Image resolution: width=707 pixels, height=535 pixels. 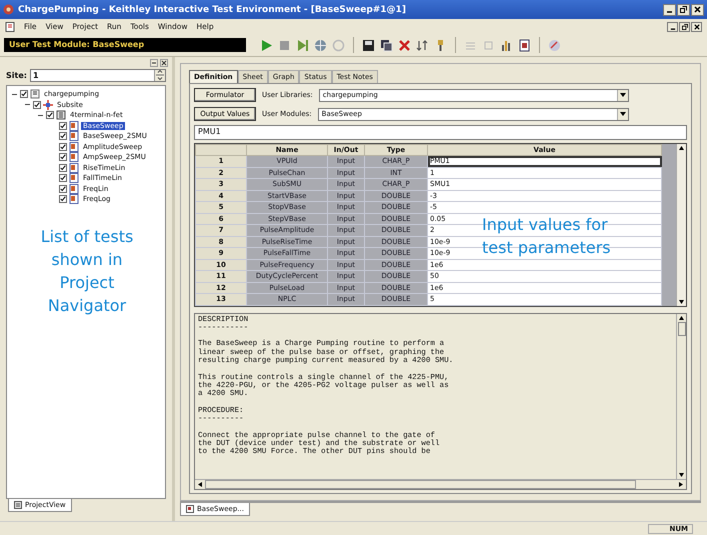 I want to click on scroll-right-icon, so click(x=681, y=484).